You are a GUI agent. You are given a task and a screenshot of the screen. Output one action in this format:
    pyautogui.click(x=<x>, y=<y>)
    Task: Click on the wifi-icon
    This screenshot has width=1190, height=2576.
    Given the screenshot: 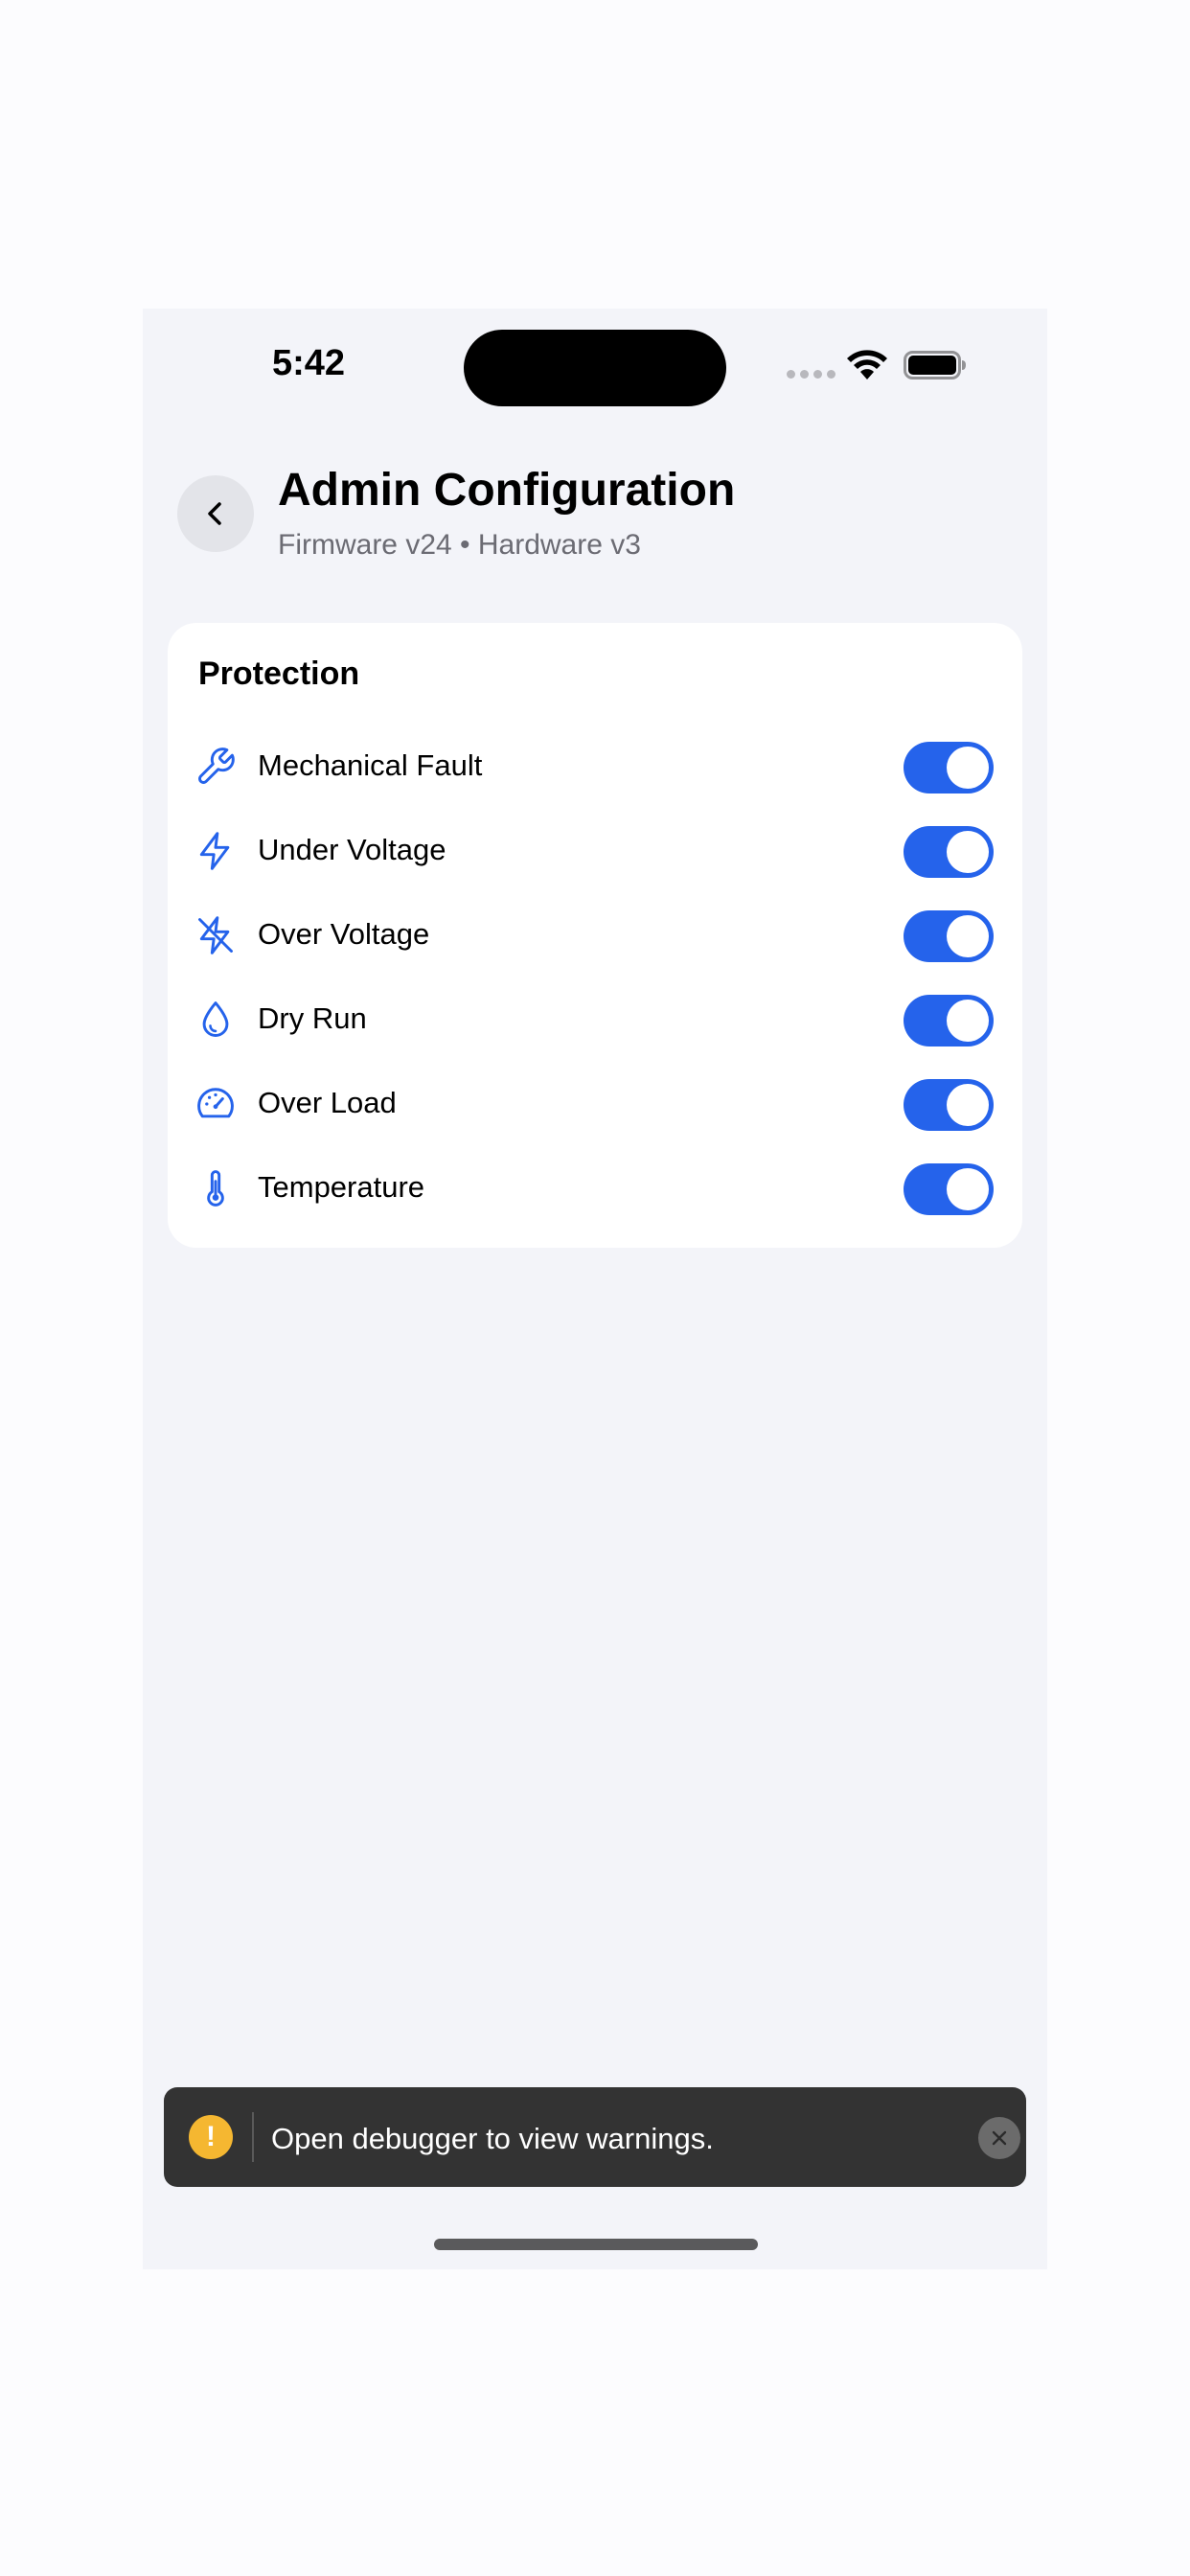 What is the action you would take?
    pyautogui.click(x=867, y=365)
    